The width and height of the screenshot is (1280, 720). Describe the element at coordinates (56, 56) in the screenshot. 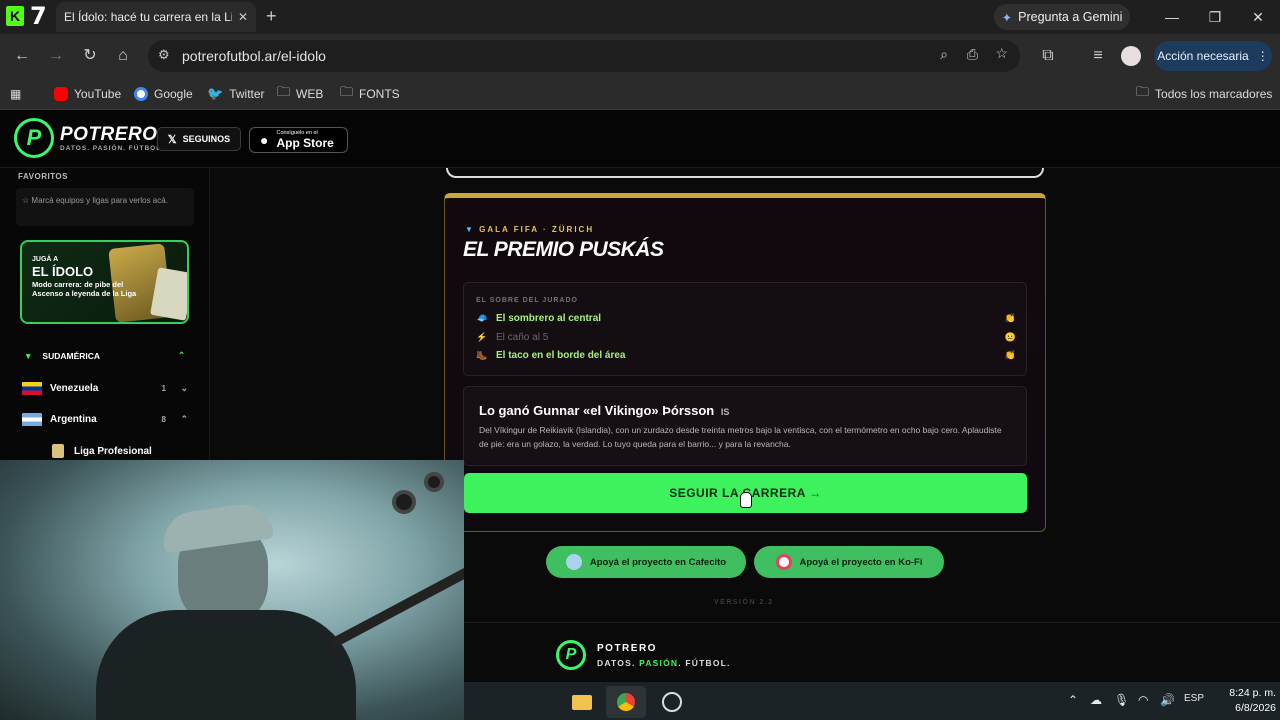

I see `forward-icon: →` at that location.